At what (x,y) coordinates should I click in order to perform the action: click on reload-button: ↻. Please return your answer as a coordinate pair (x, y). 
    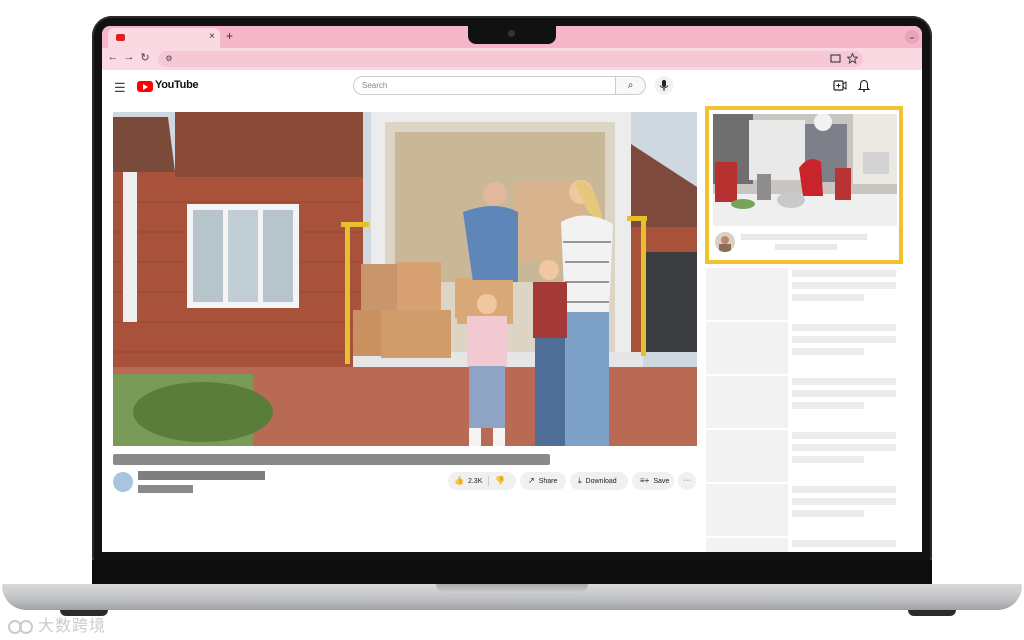
    Looking at the image, I should click on (145, 57).